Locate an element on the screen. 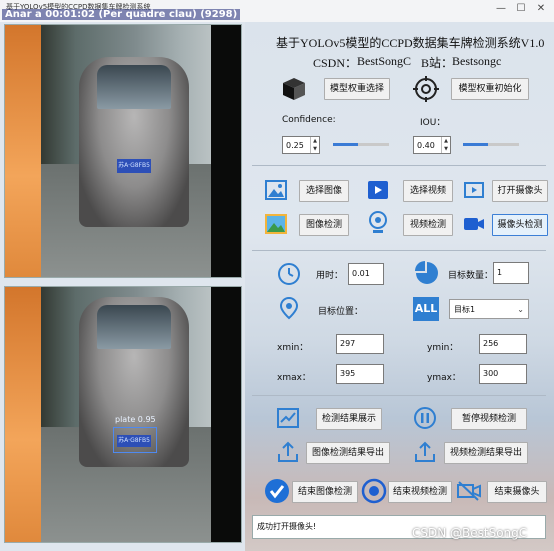 Image resolution: width=554 pixels, height=551 pixels. count-field: 1 is located at coordinates (511, 273).